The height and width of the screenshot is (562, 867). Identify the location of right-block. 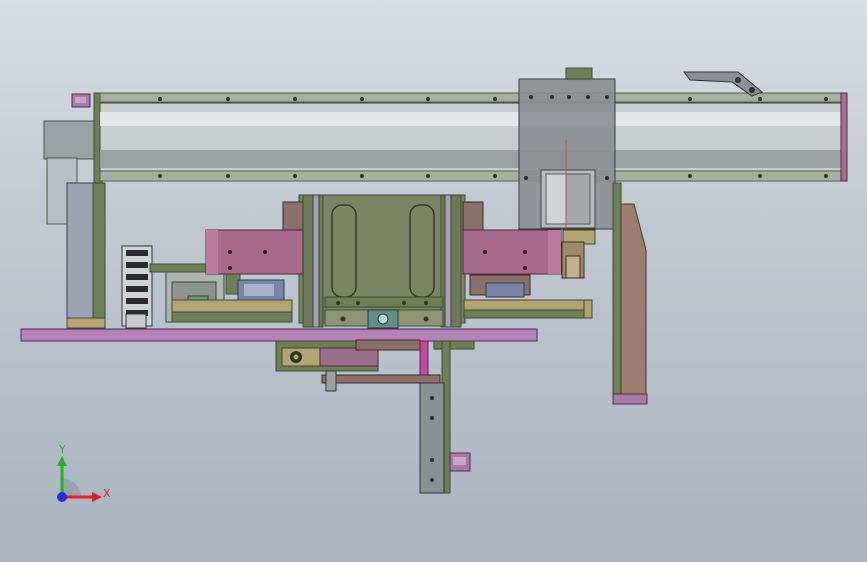
(512, 252).